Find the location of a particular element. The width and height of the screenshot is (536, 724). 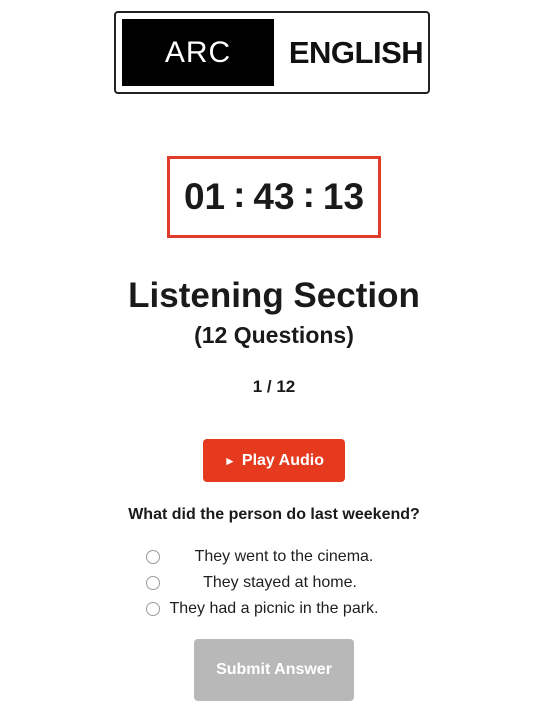

section-title: Listening Section is located at coordinates (274, 295).